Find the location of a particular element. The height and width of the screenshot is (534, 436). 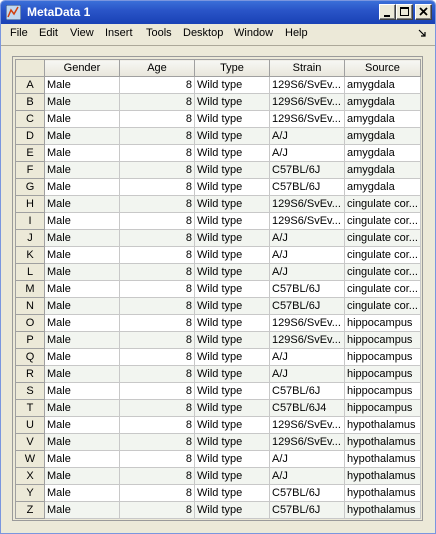

cell-strain: C57BL/6J4 is located at coordinates (307, 408).